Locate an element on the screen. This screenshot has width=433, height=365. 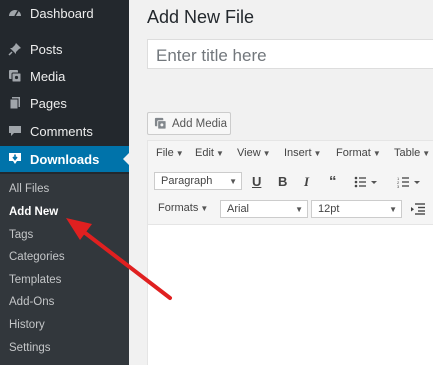
submenu-item-tags: Tags is located at coordinates (21, 235).